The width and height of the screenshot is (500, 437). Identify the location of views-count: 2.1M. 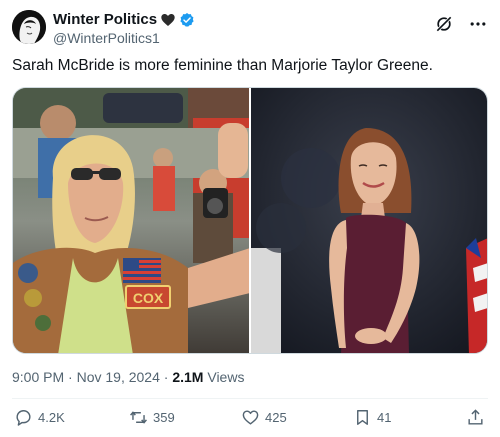
(188, 377).